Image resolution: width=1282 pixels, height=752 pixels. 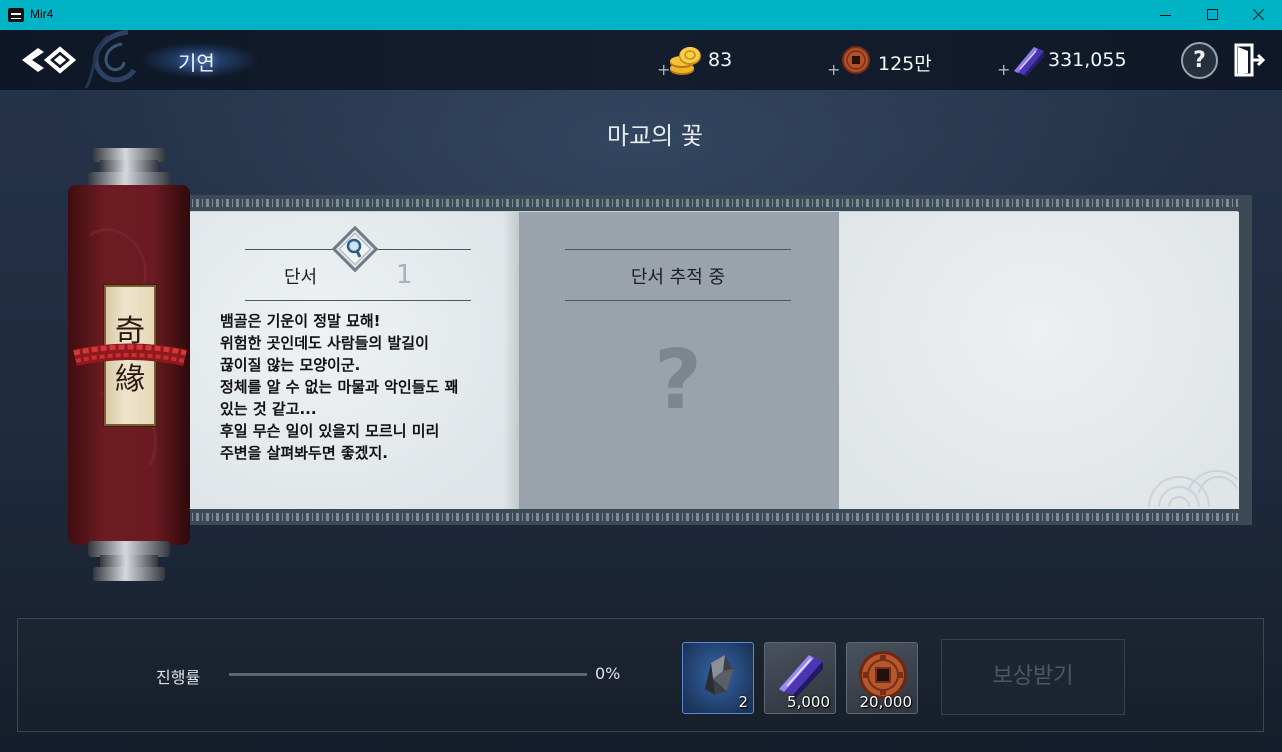 What do you see at coordinates (404, 275) in the screenshot?
I see `clue-count: 1` at bounding box center [404, 275].